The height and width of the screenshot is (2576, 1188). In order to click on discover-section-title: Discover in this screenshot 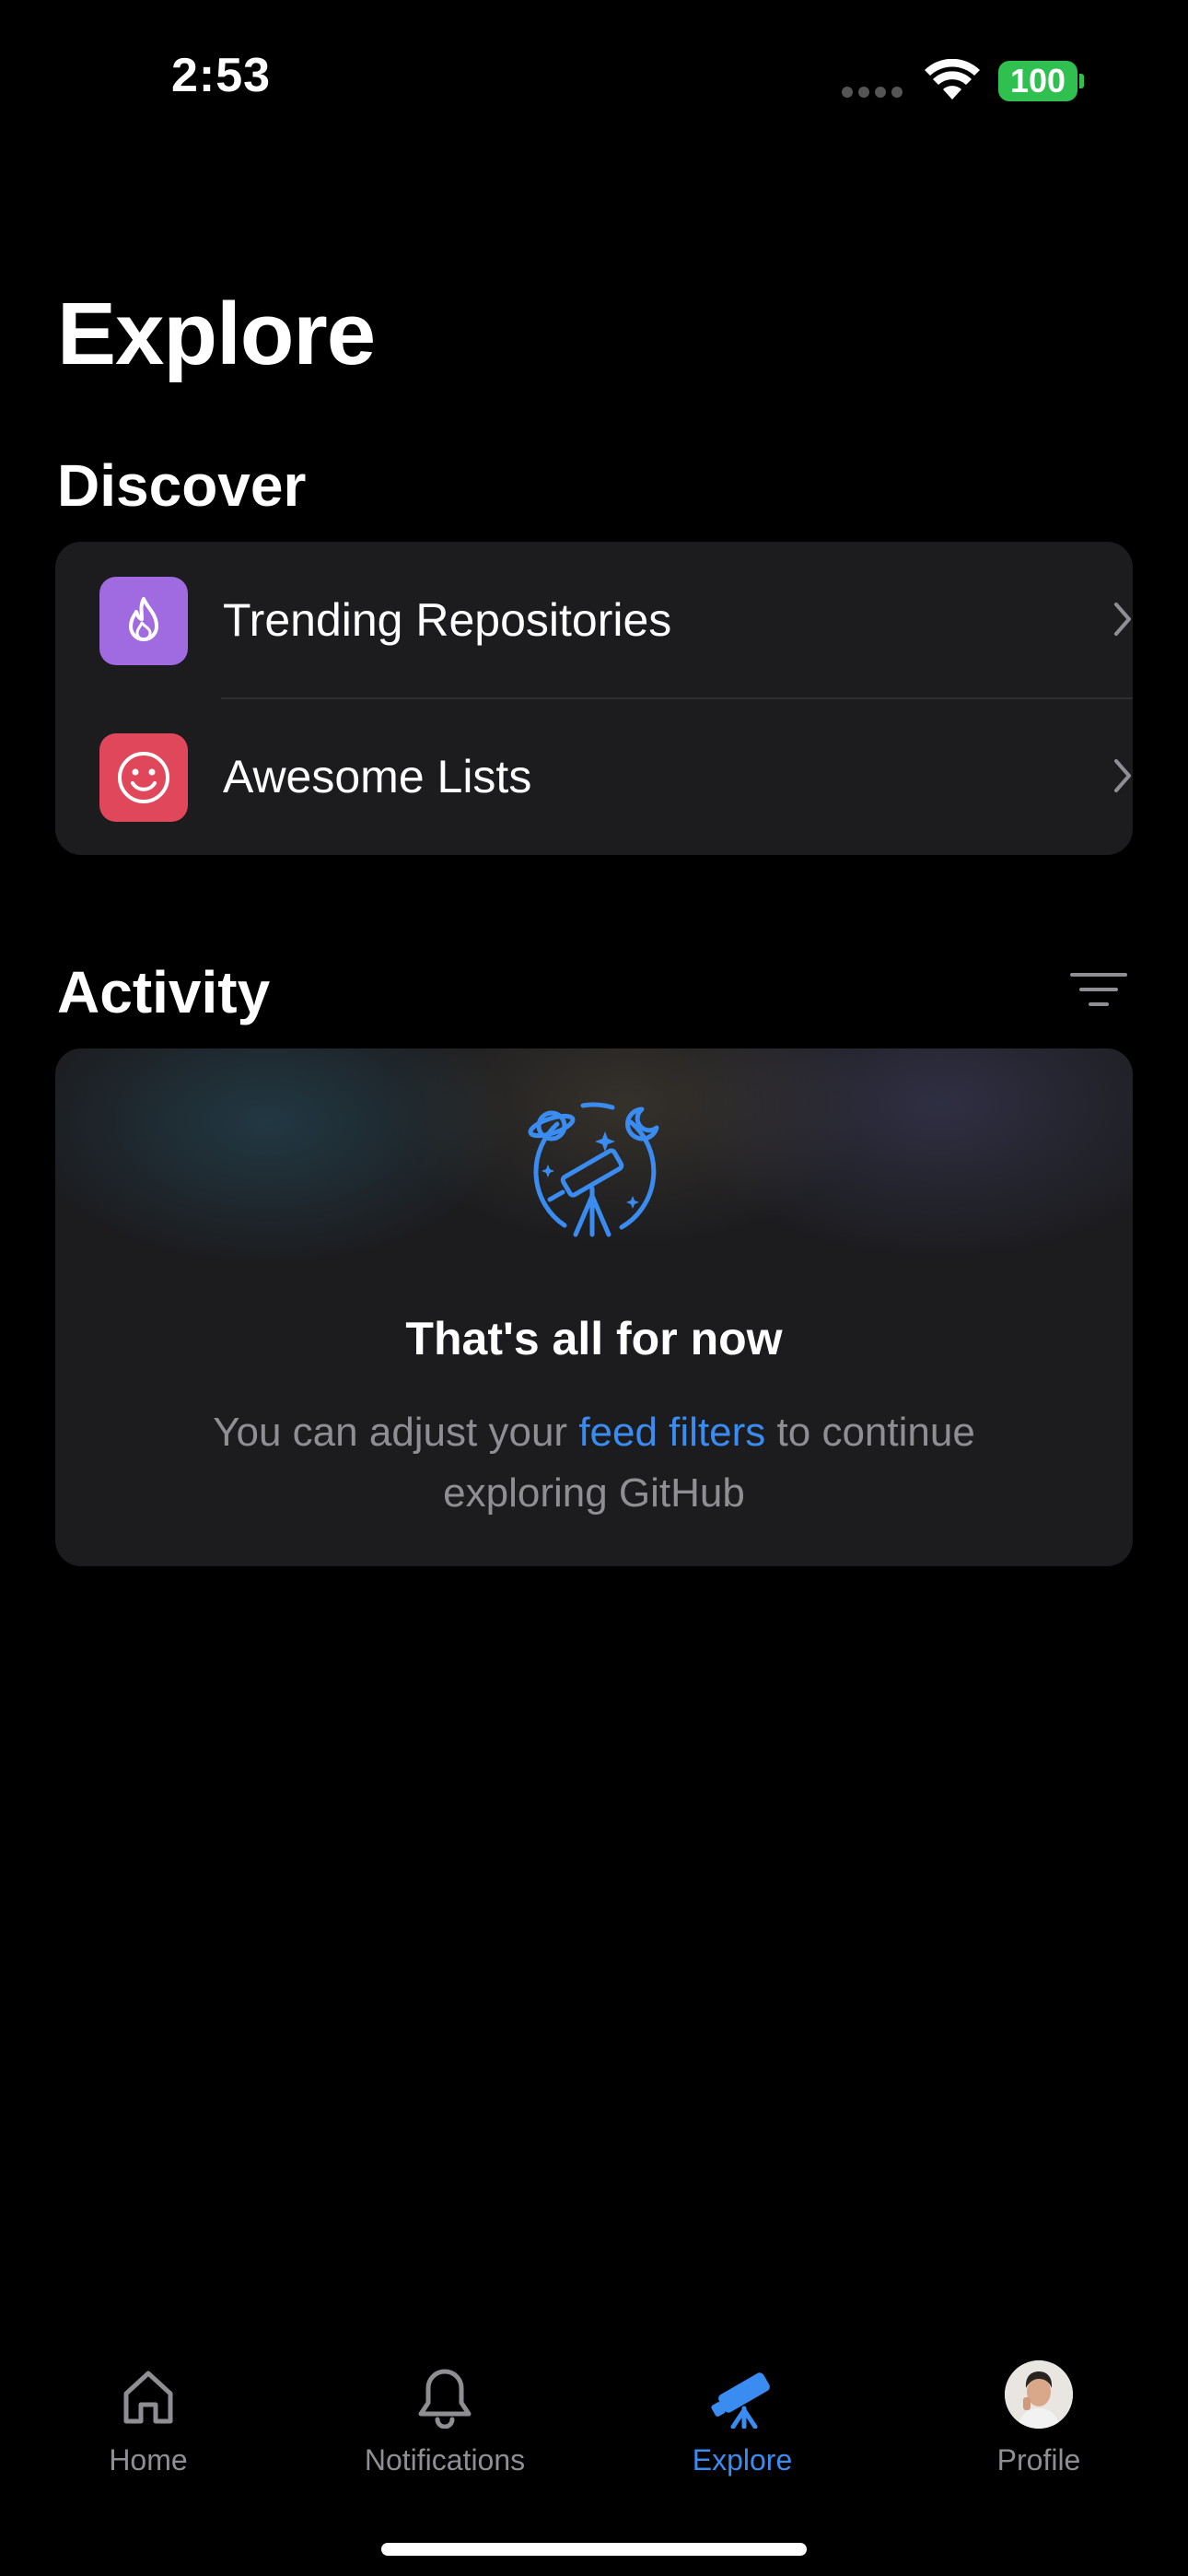, I will do `click(182, 485)`.